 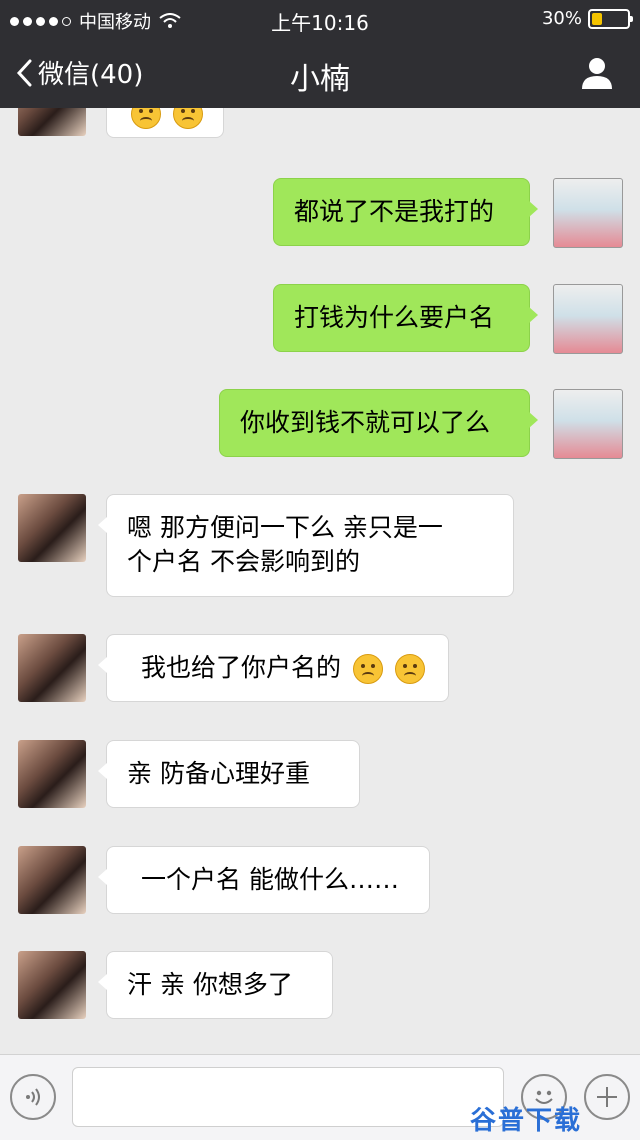 I want to click on nav-bar: 微信(40) 小楠, so click(x=320, y=72).